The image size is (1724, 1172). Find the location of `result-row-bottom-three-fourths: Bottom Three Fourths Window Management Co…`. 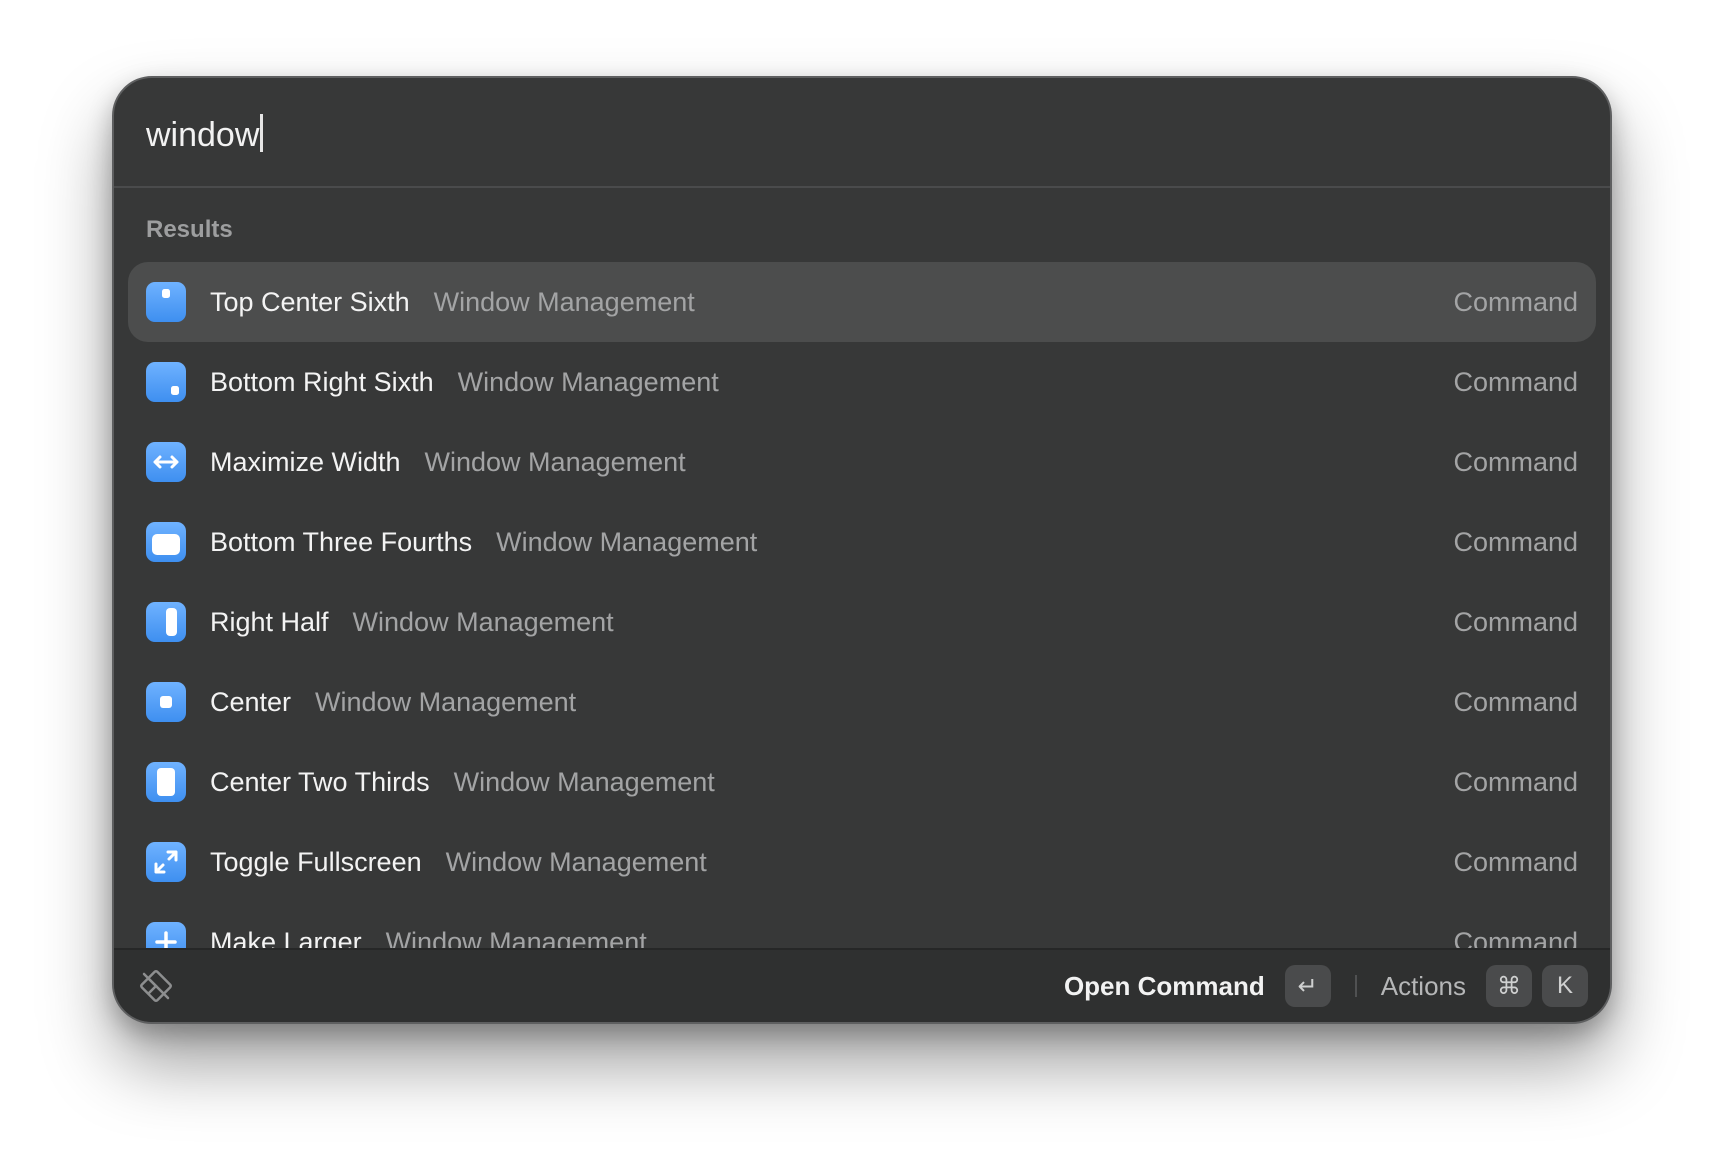

result-row-bottom-three-fourths: Bottom Three Fourths Window Management Co… is located at coordinates (862, 542).